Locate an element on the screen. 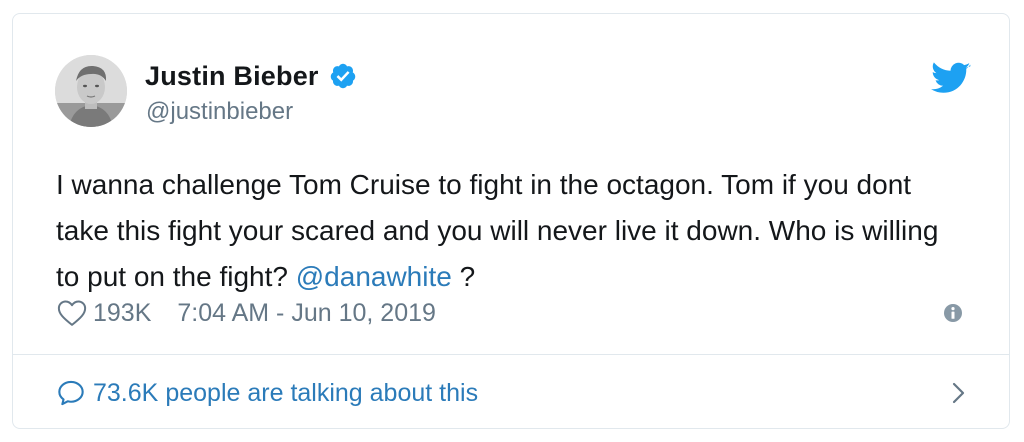 The height and width of the screenshot is (442, 1024). tweet-timestamp: 7:04 AM - Jun 10, 2019 is located at coordinates (306, 313).